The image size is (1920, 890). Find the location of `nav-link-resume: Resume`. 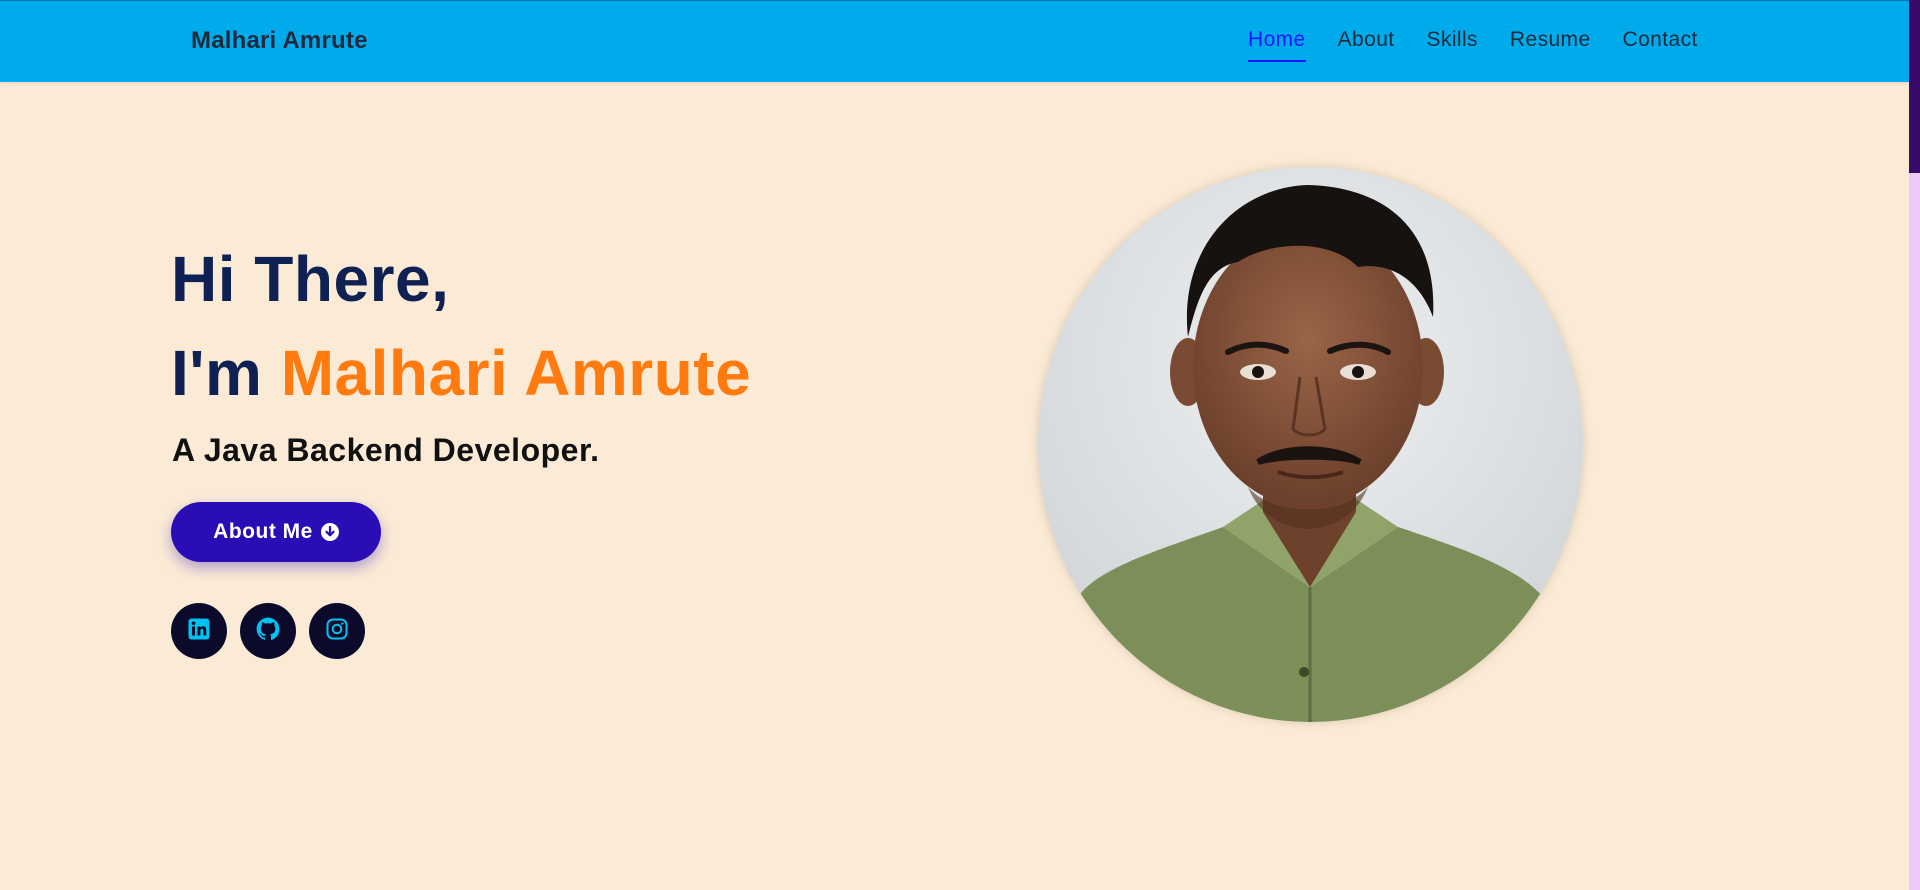

nav-link-resume: Resume is located at coordinates (1550, 43).